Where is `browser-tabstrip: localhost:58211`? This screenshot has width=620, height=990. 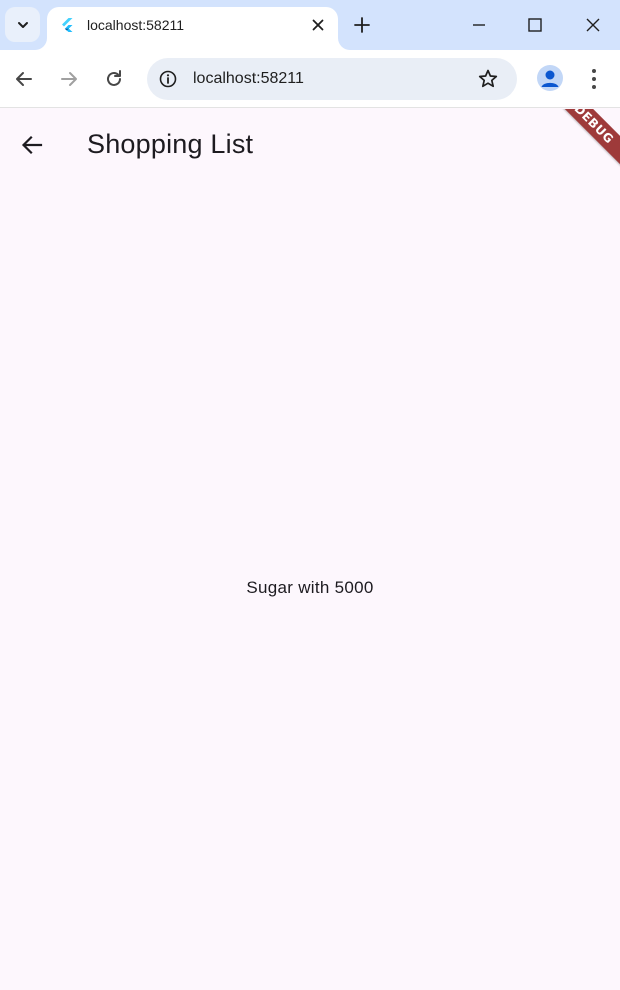
browser-tabstrip: localhost:58211 is located at coordinates (310, 25).